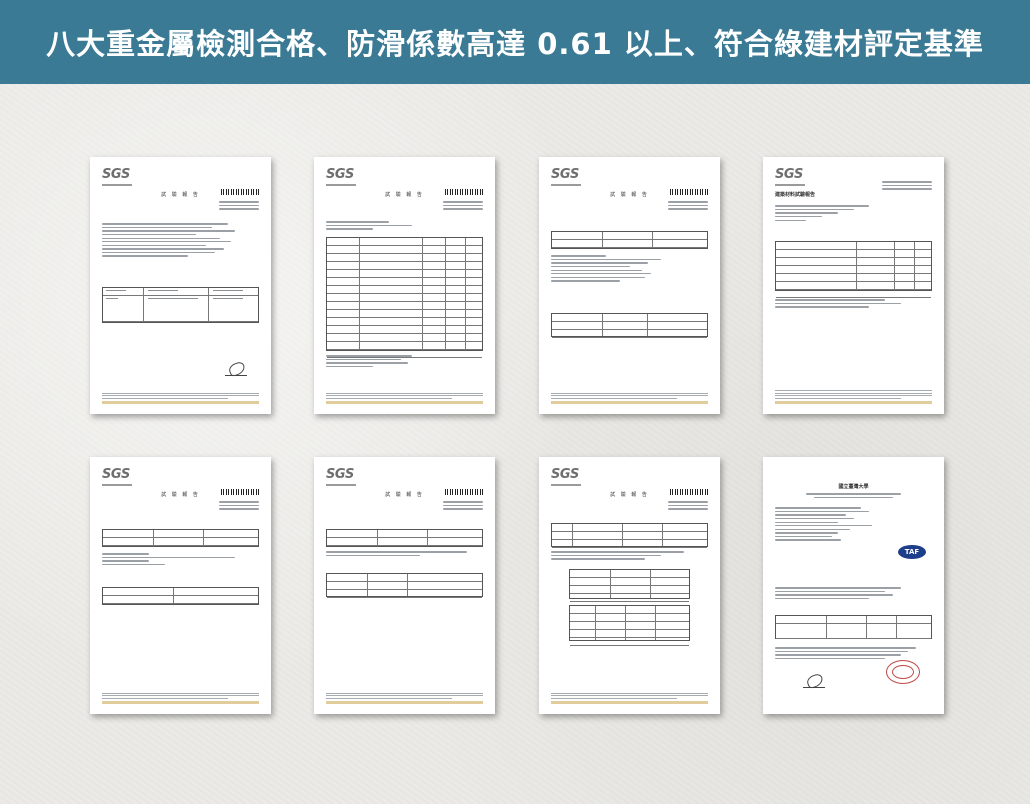 The width and height of the screenshot is (1030, 804). I want to click on test-report-1: SGS 試 驗 報 告, so click(180, 285).